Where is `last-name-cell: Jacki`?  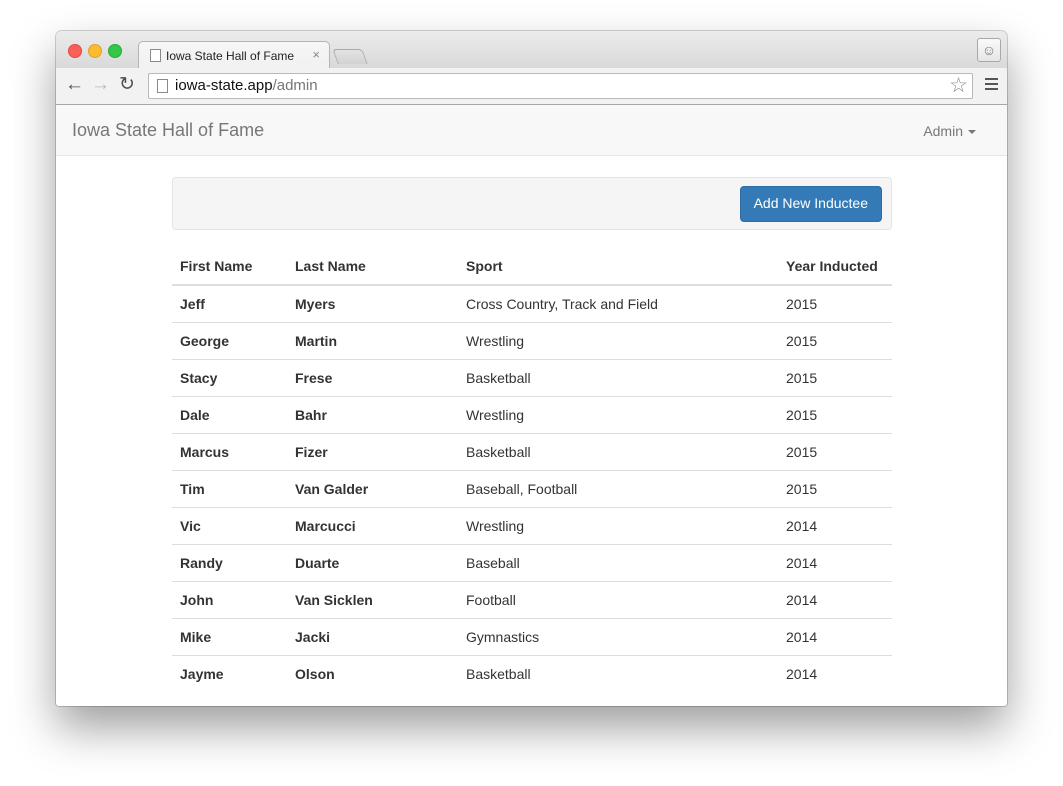
last-name-cell: Jacki is located at coordinates (372, 637).